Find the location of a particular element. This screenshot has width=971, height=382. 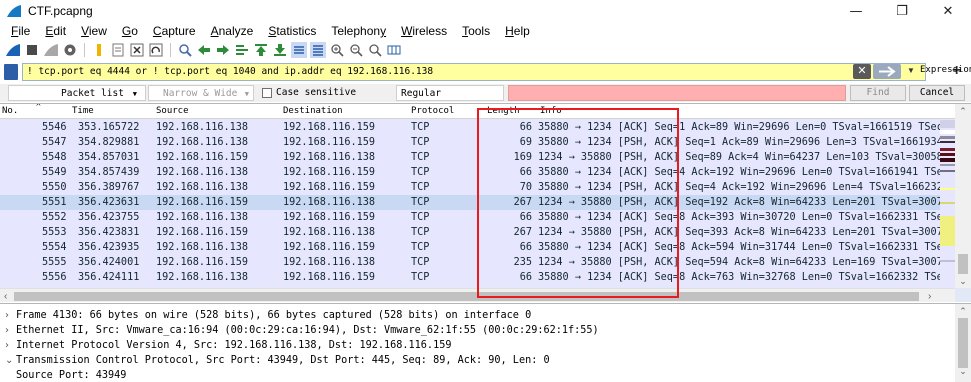

packet-list-vertical-scrollbar: ⌃ ⌄ is located at coordinates (963, 196).